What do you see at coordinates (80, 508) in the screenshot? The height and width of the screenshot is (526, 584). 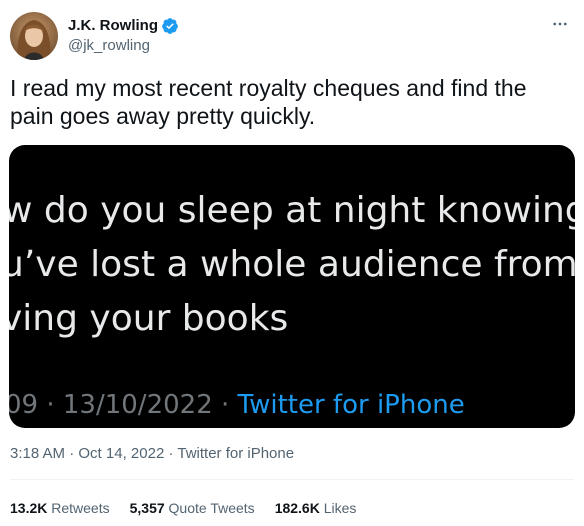 I see `retweets-label: Retweets` at bounding box center [80, 508].